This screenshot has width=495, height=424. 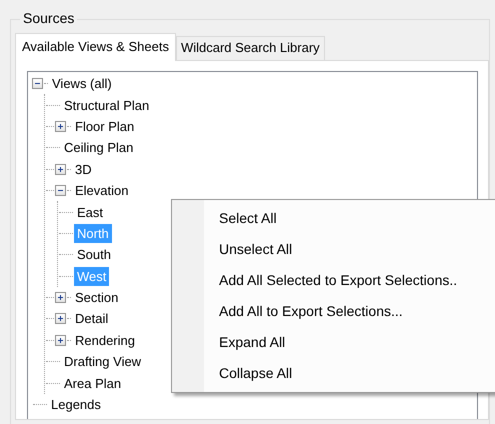 What do you see at coordinates (250, 48) in the screenshot?
I see `tab: Wildcard Search Library` at bounding box center [250, 48].